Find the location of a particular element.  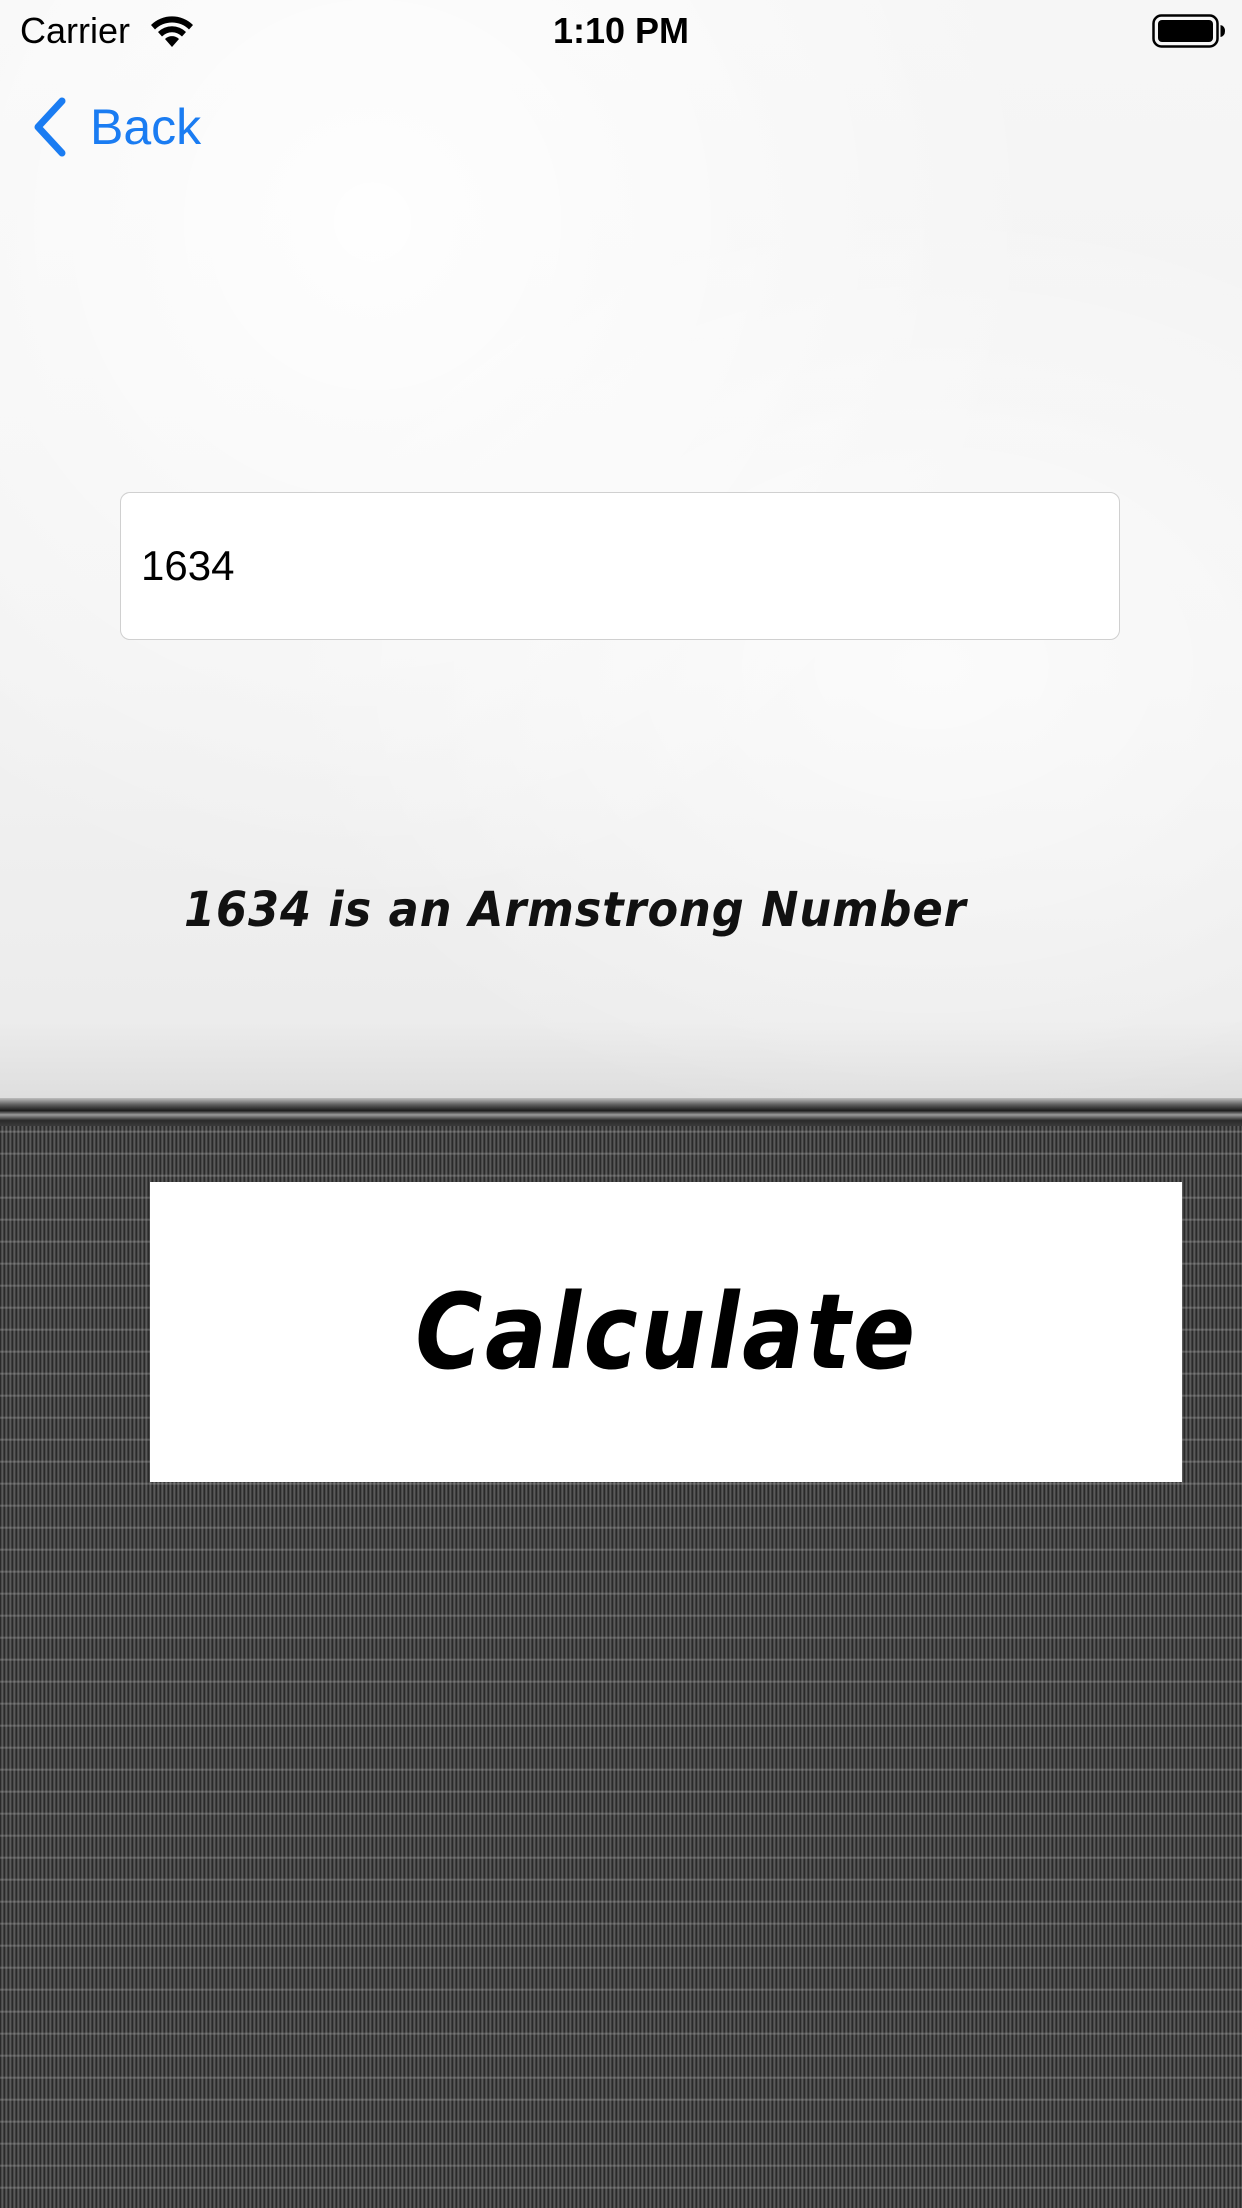

battery-icon is located at coordinates (1188, 31).